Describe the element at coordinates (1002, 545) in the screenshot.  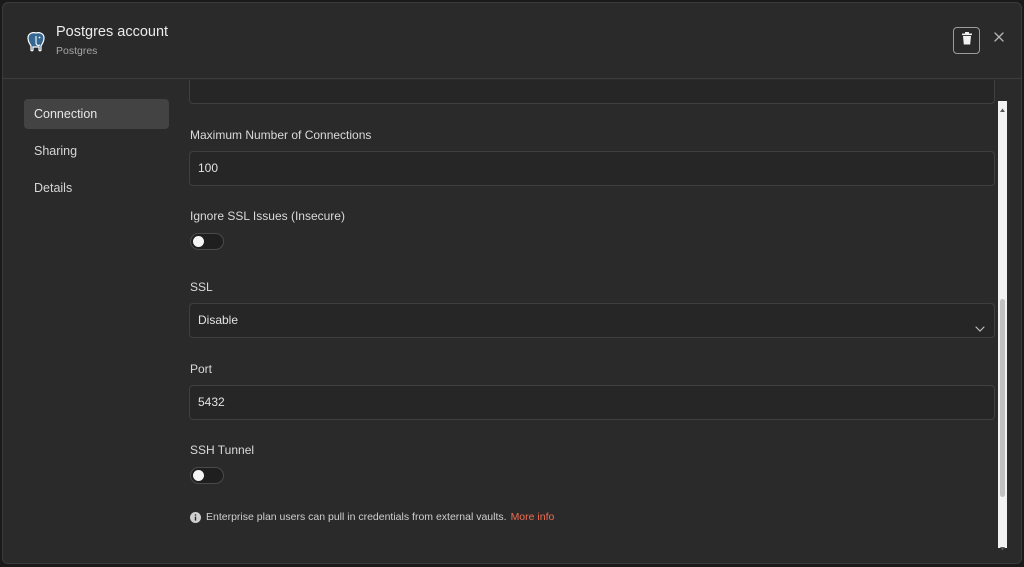
I see `scroll-down-arrow-icon` at that location.